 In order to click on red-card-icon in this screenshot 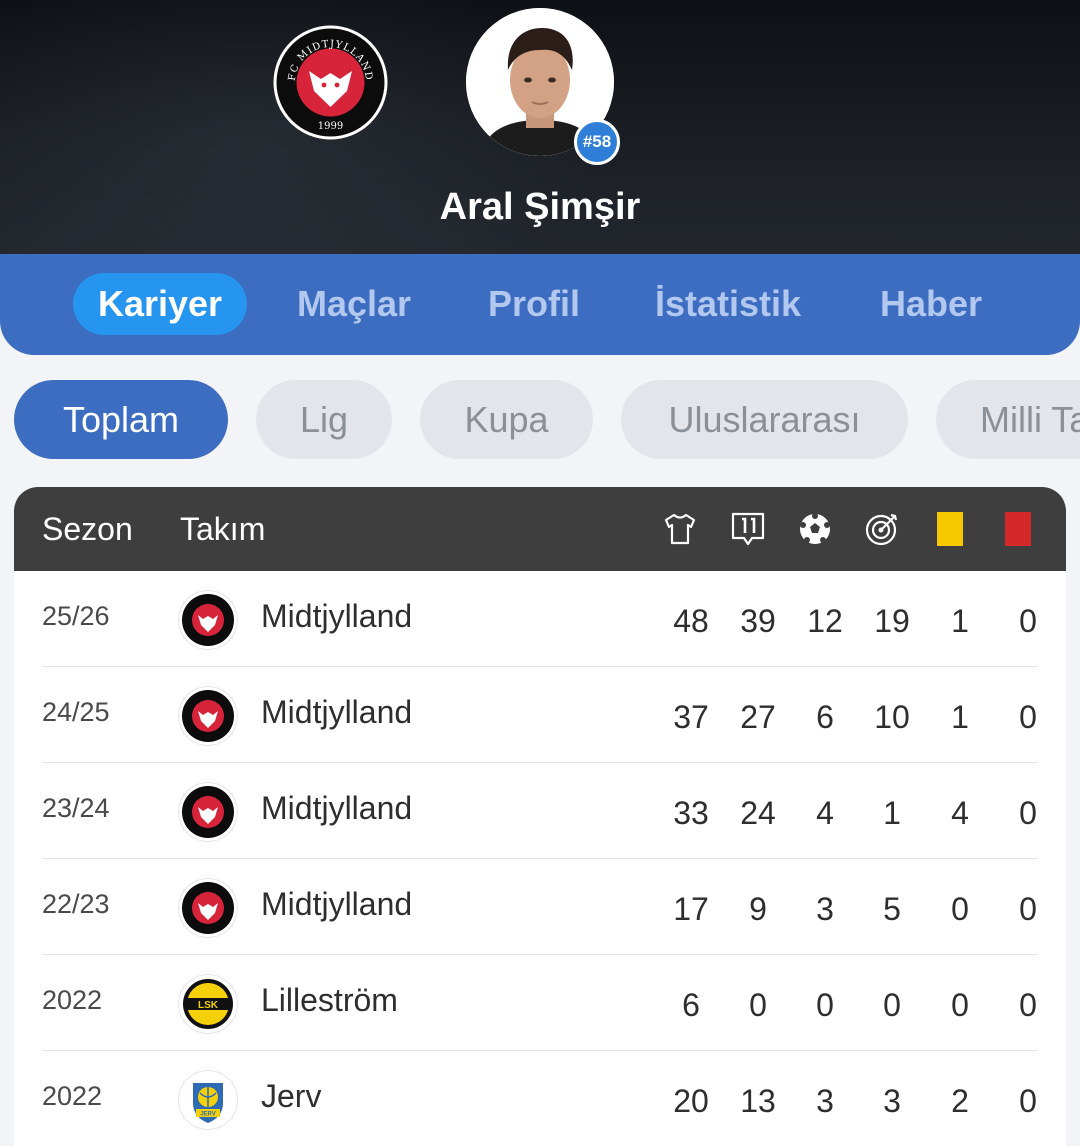, I will do `click(1018, 529)`.